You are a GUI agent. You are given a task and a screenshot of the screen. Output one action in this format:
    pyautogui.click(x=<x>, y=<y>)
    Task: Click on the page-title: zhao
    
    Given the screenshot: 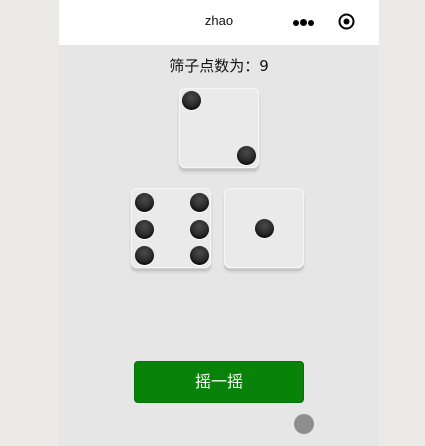 What is the action you would take?
    pyautogui.click(x=219, y=20)
    